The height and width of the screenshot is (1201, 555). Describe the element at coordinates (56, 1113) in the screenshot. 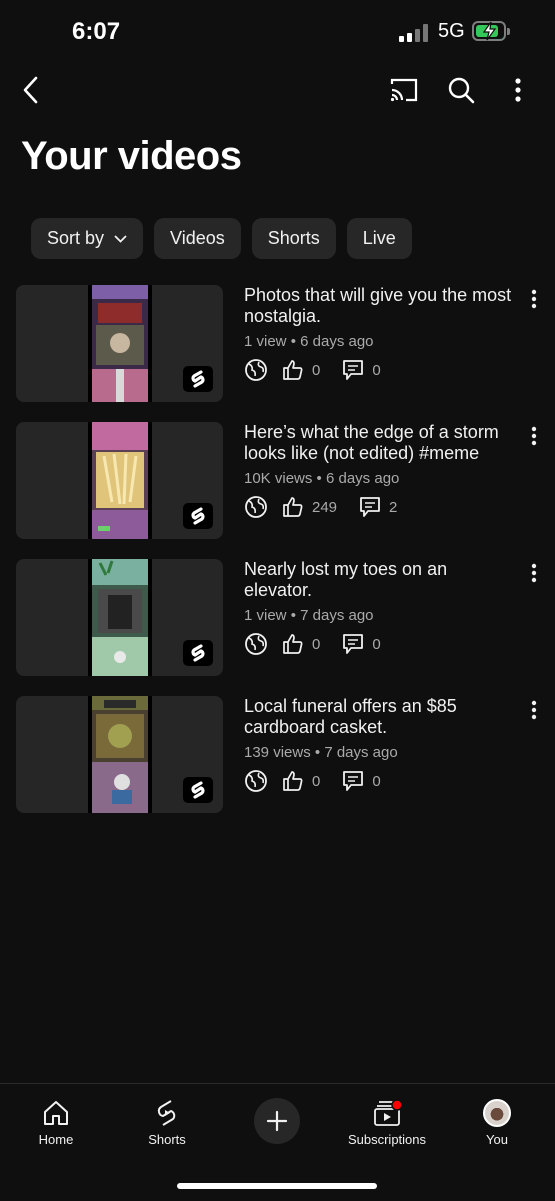

I see `home-icon` at that location.